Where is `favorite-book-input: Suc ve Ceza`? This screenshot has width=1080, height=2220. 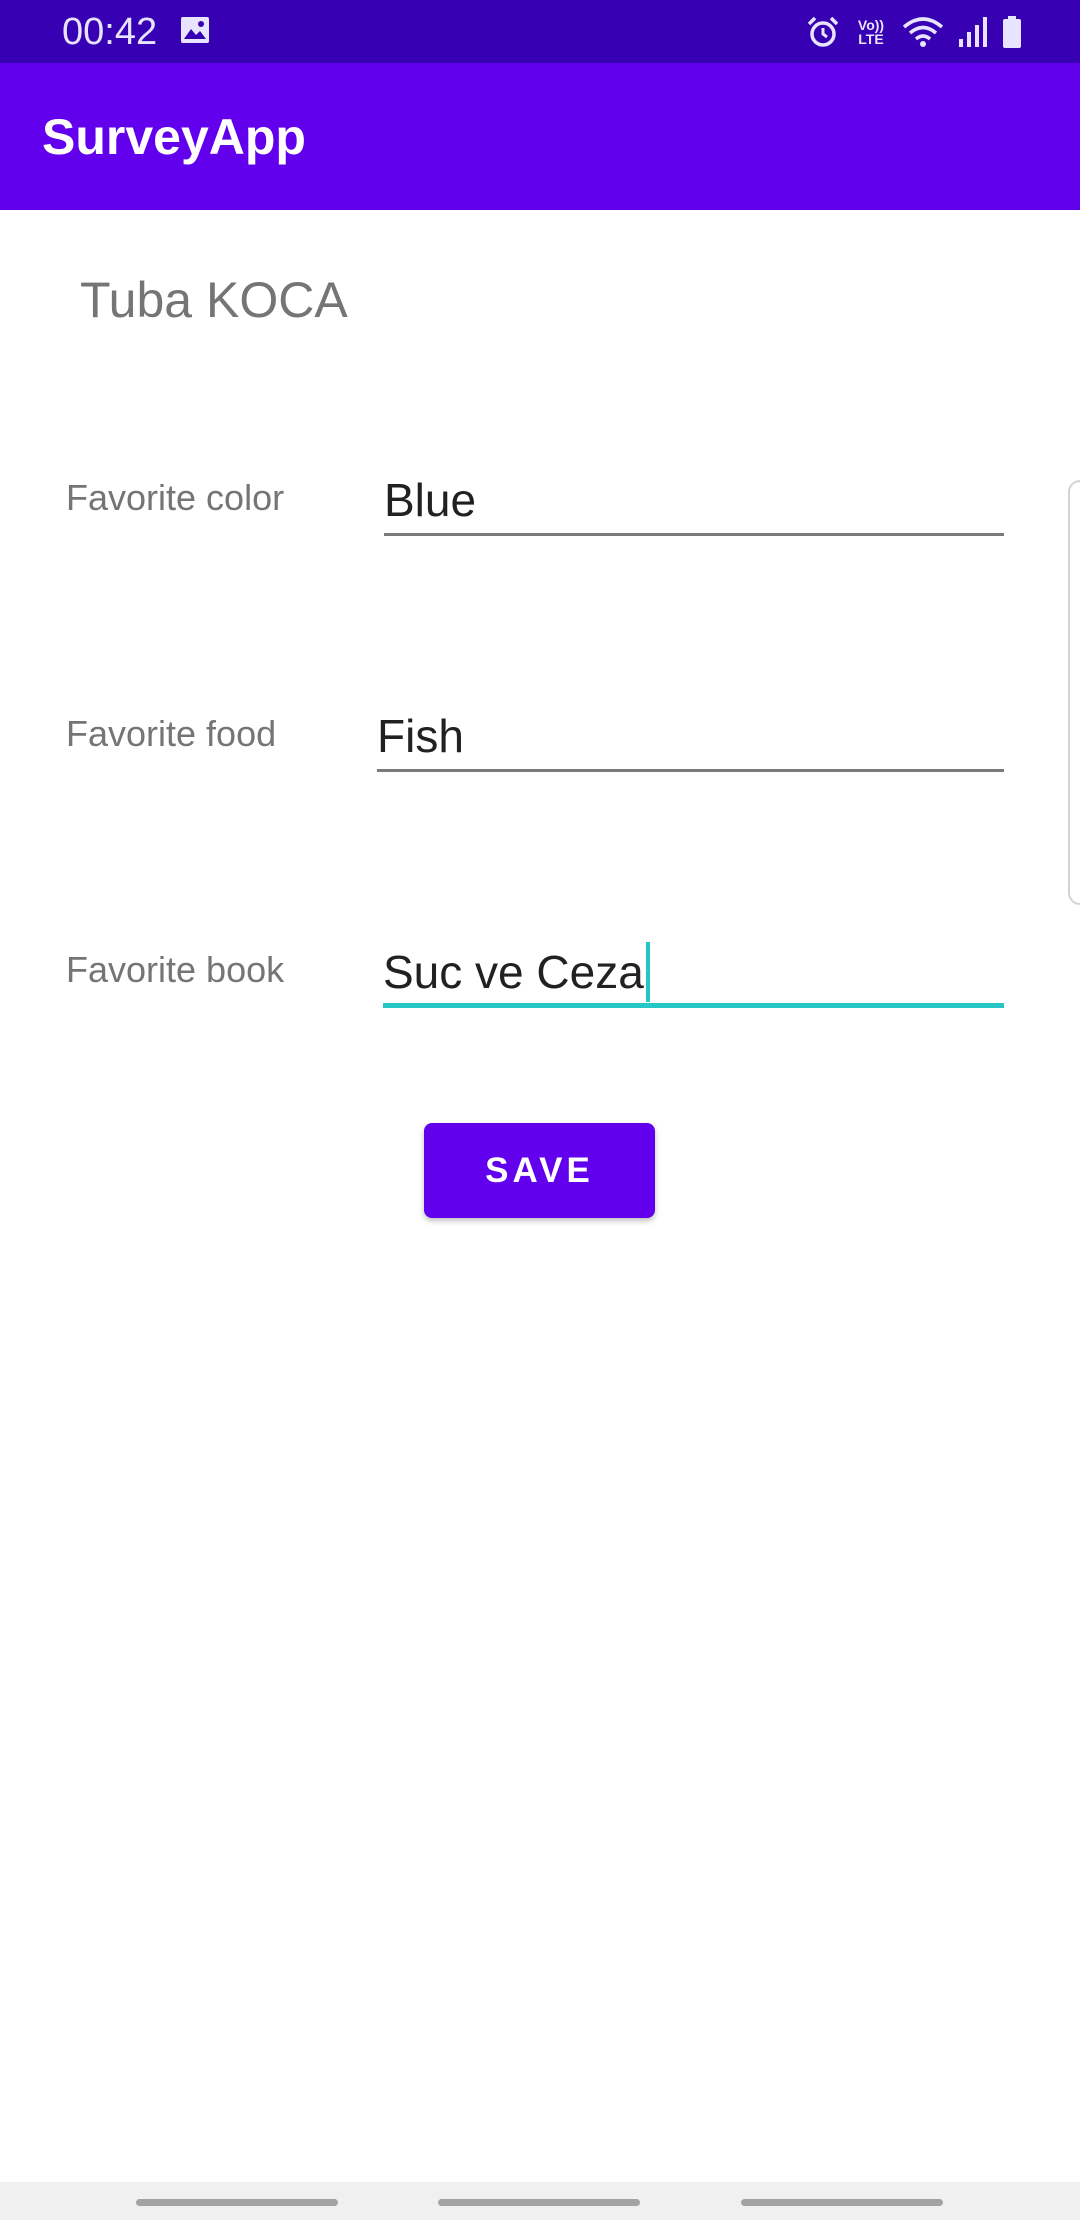
favorite-book-input: Suc ve Ceza is located at coordinates (693, 973).